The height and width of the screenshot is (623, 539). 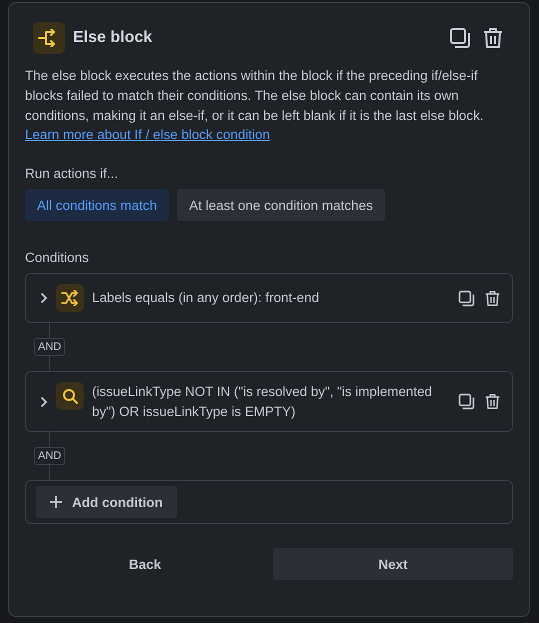 I want to click on match-option: All conditions match, so click(x=97, y=205).